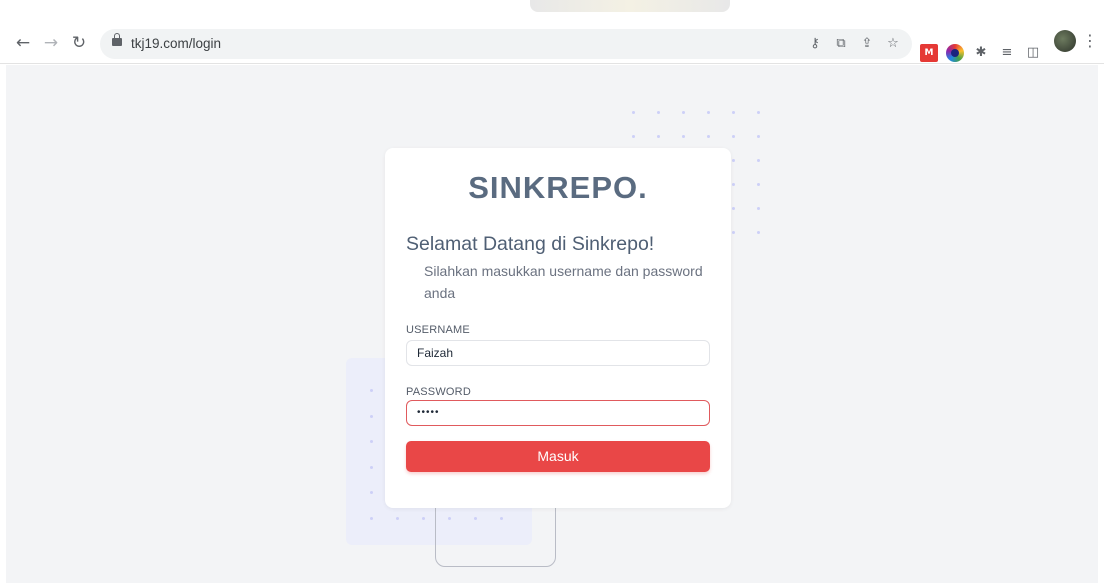 Image resolution: width=1104 pixels, height=583 pixels. What do you see at coordinates (1065, 41) in the screenshot?
I see `profile-avatar` at bounding box center [1065, 41].